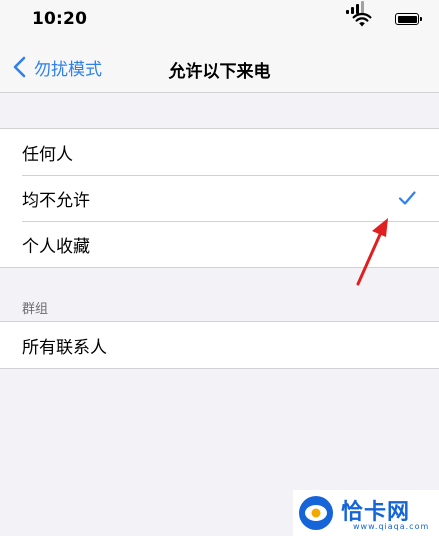 The width and height of the screenshot is (439, 536). Describe the element at coordinates (366, 513) in the screenshot. I see `watermark: 恰卡网 www.qiaqa.com` at that location.